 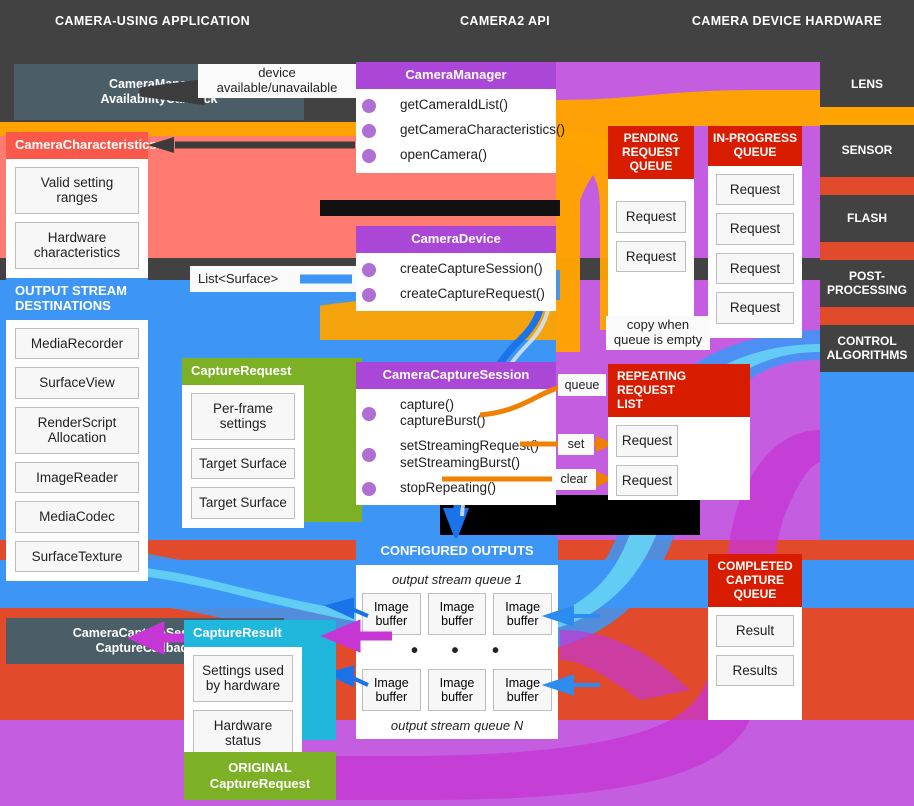 I want to click on capture-result-item-status: Hardware status, so click(x=243, y=733).